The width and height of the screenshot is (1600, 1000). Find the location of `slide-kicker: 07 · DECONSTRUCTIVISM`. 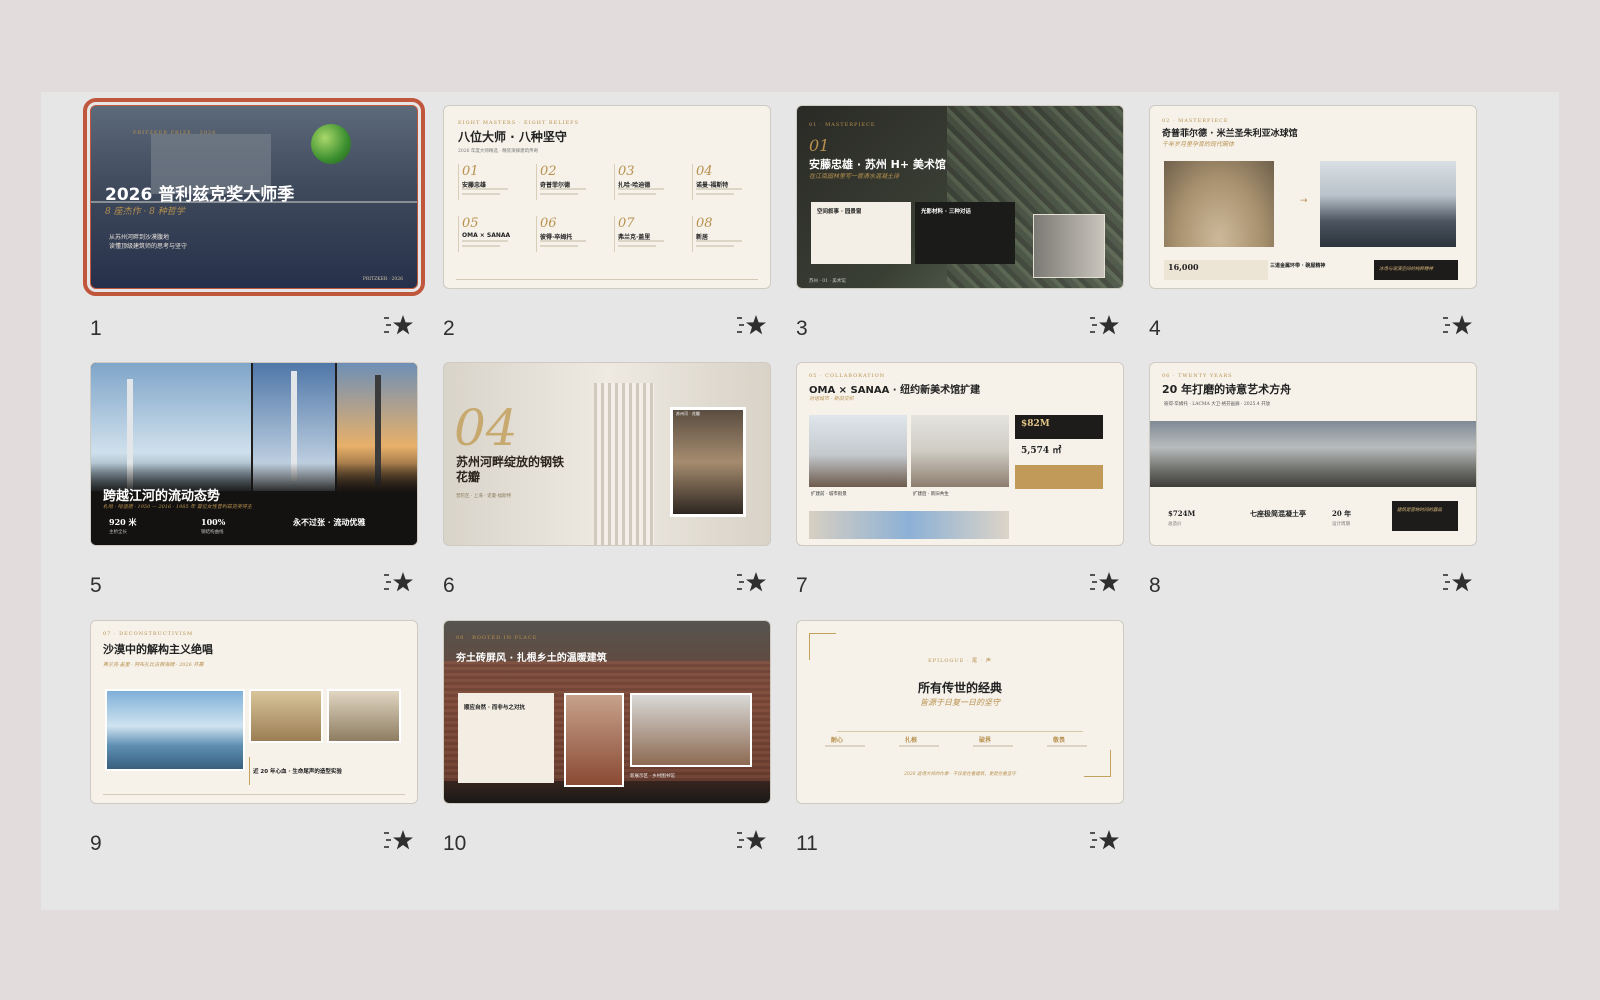

slide-kicker: 07 · DECONSTRUCTIVISM is located at coordinates (148, 634).